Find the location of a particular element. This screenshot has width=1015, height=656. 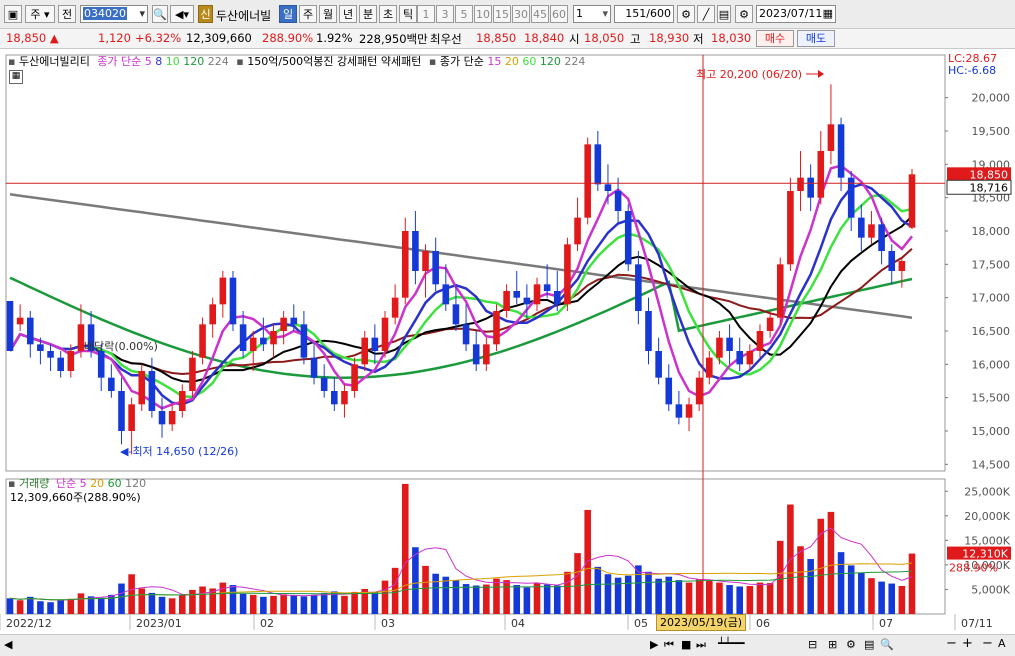

period-tab: 틱 is located at coordinates (408, 14).